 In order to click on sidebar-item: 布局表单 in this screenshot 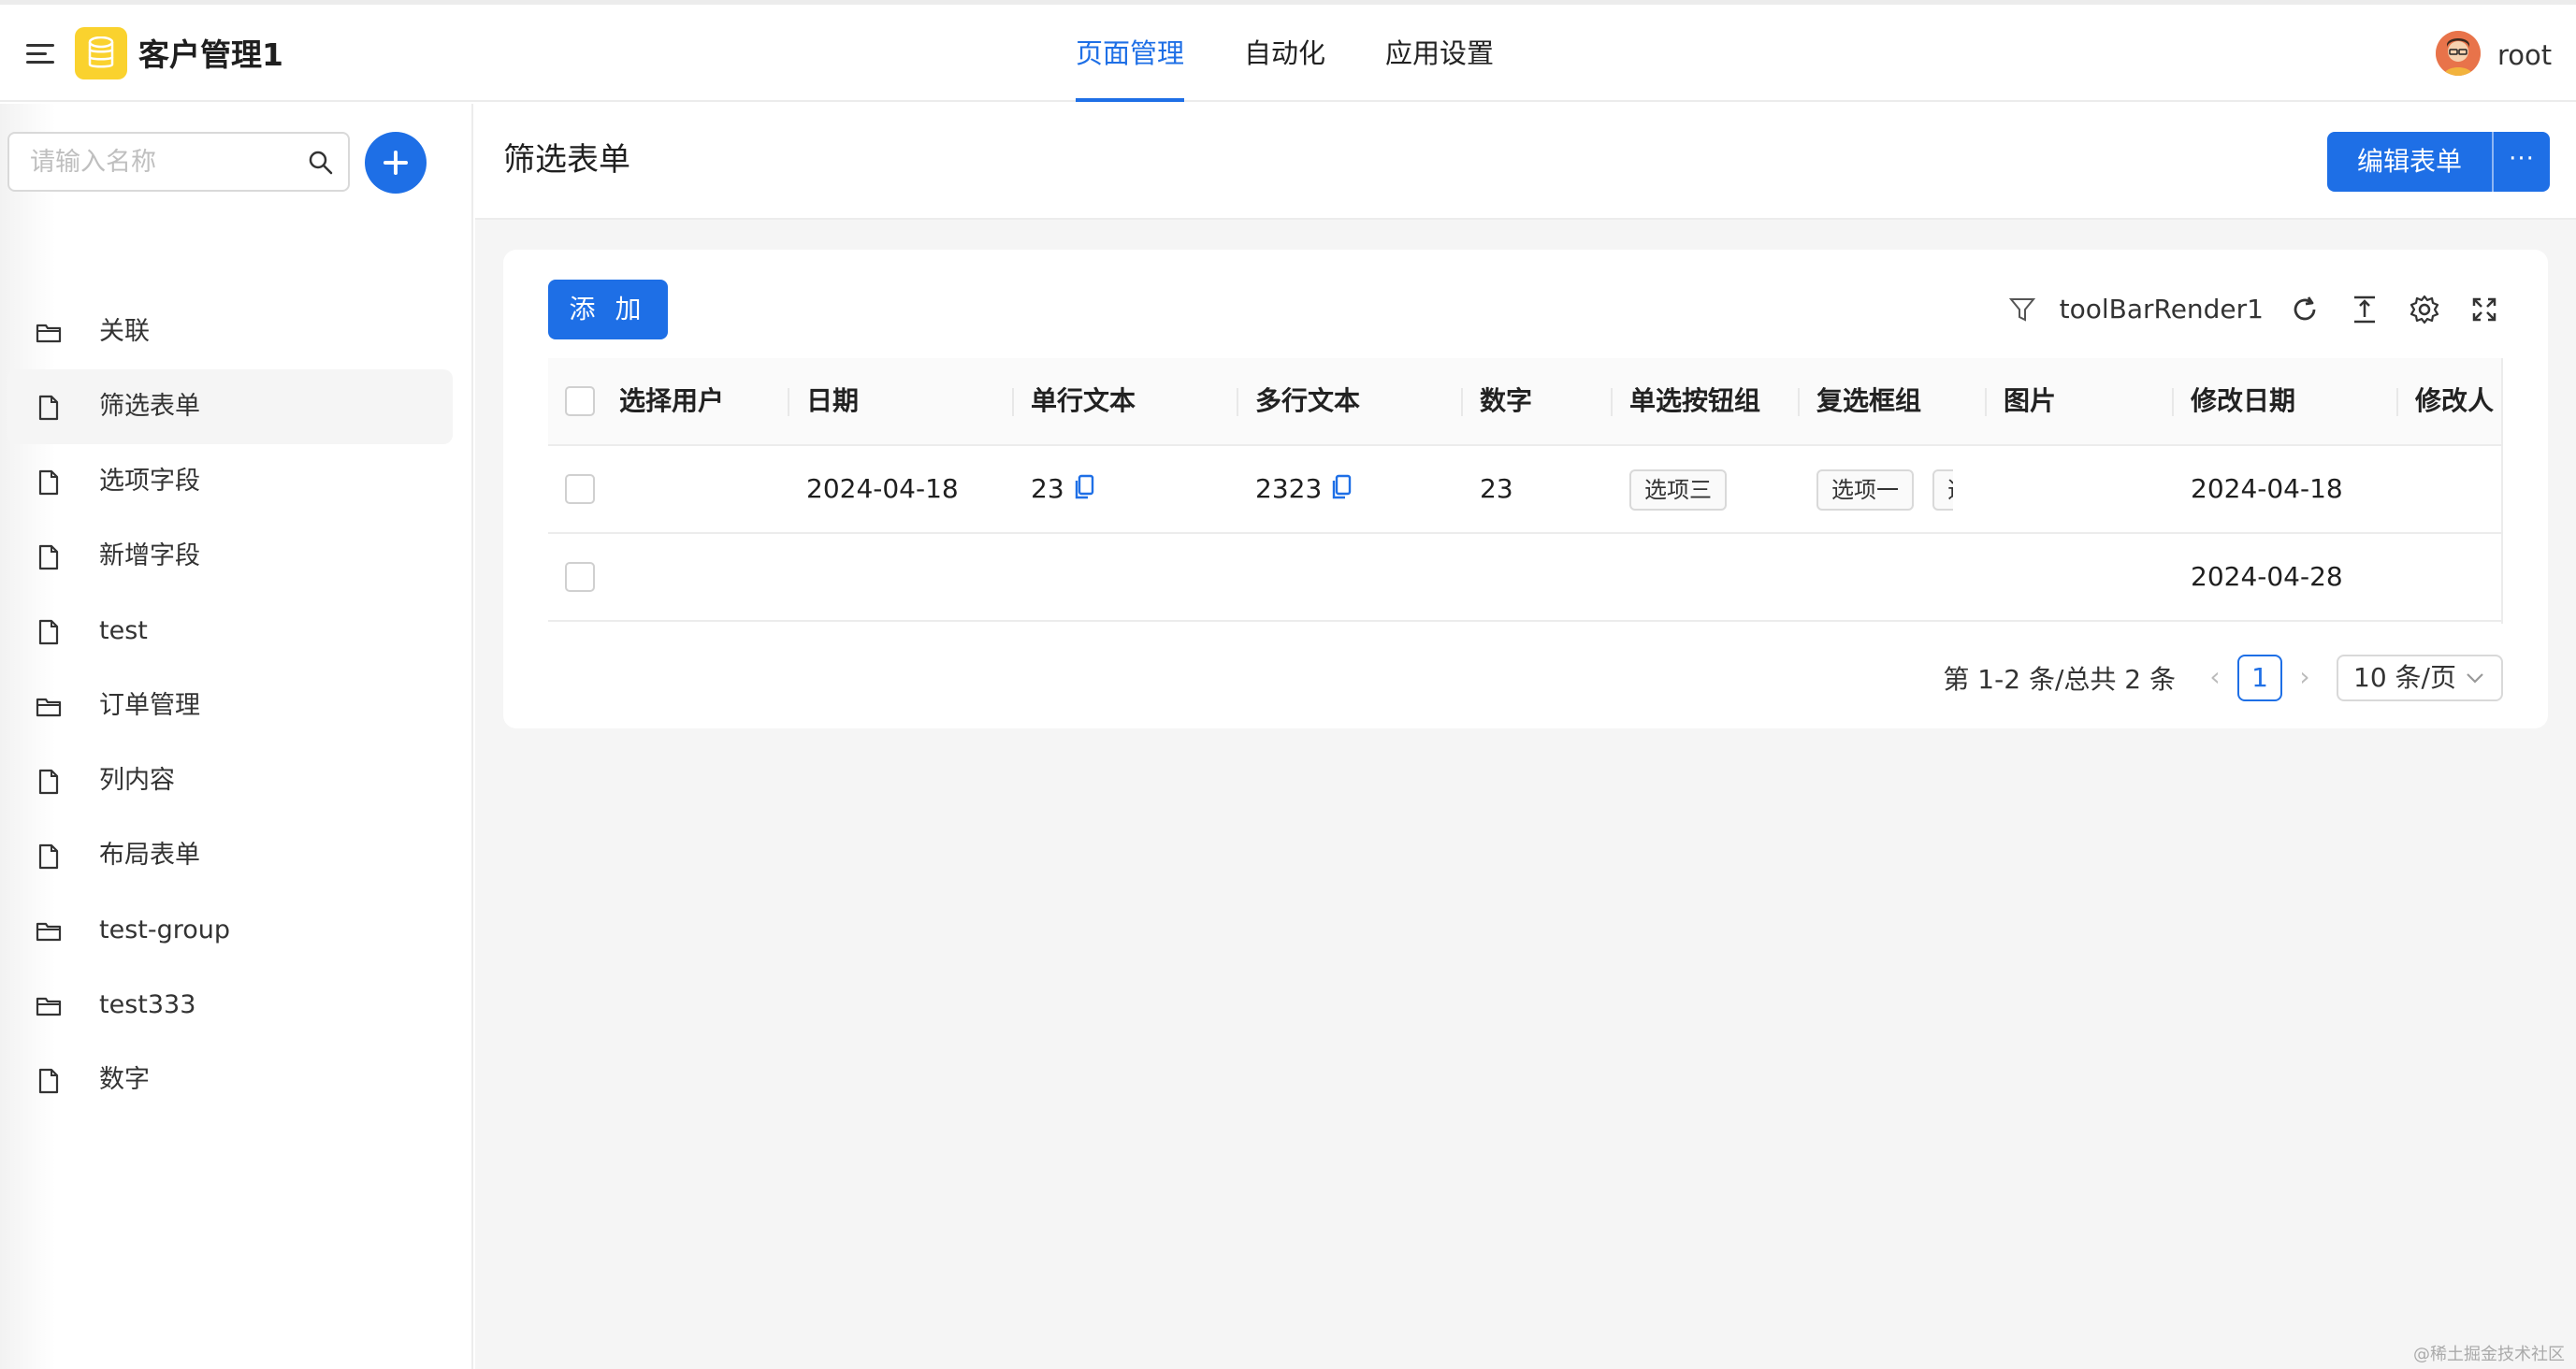, I will do `click(230, 855)`.